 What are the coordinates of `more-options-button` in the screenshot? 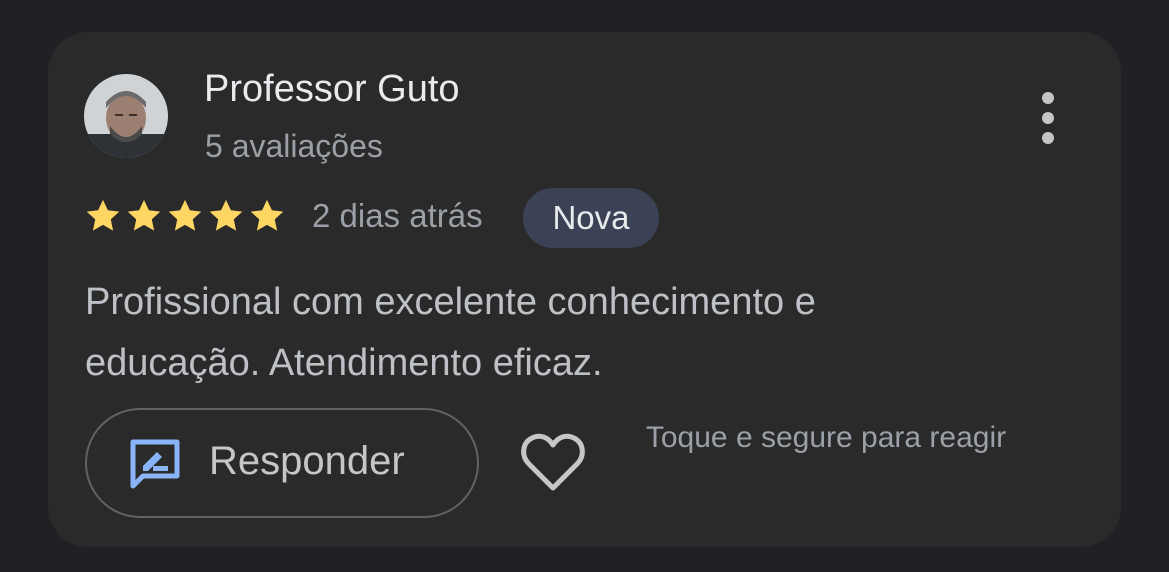 It's located at (1048, 118).